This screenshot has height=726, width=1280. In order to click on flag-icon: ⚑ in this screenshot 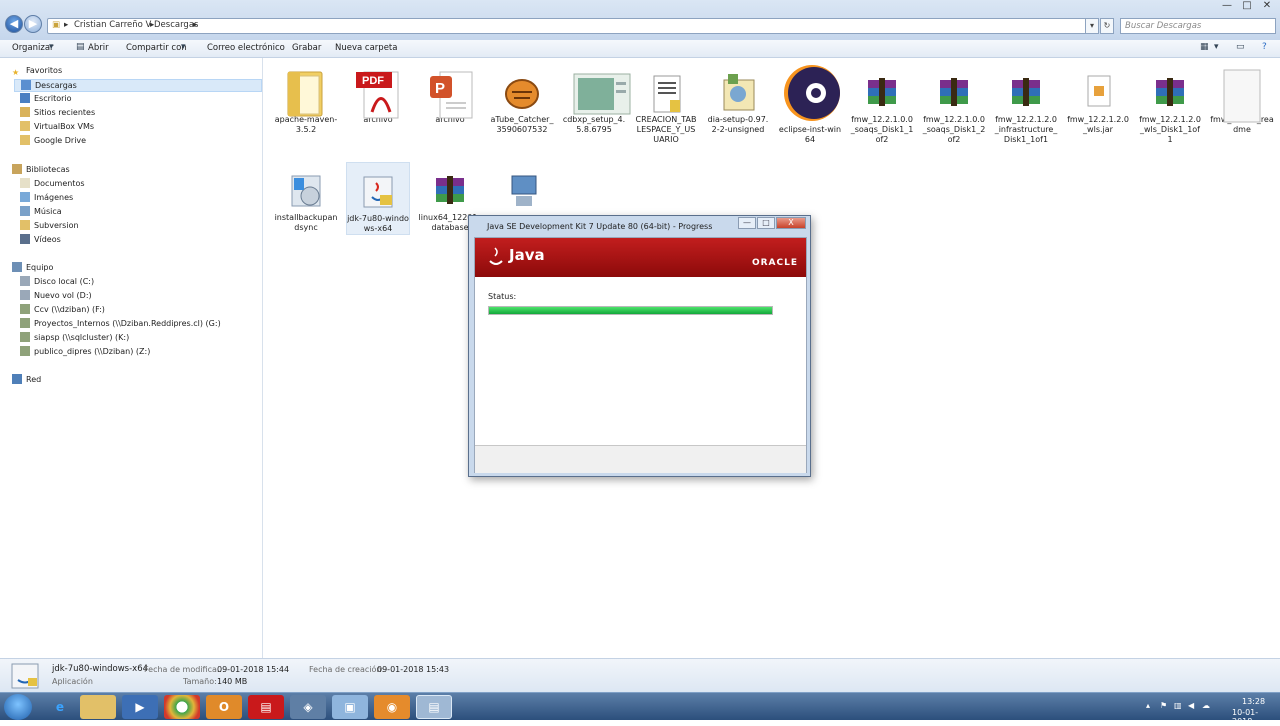, I will do `click(1163, 705)`.